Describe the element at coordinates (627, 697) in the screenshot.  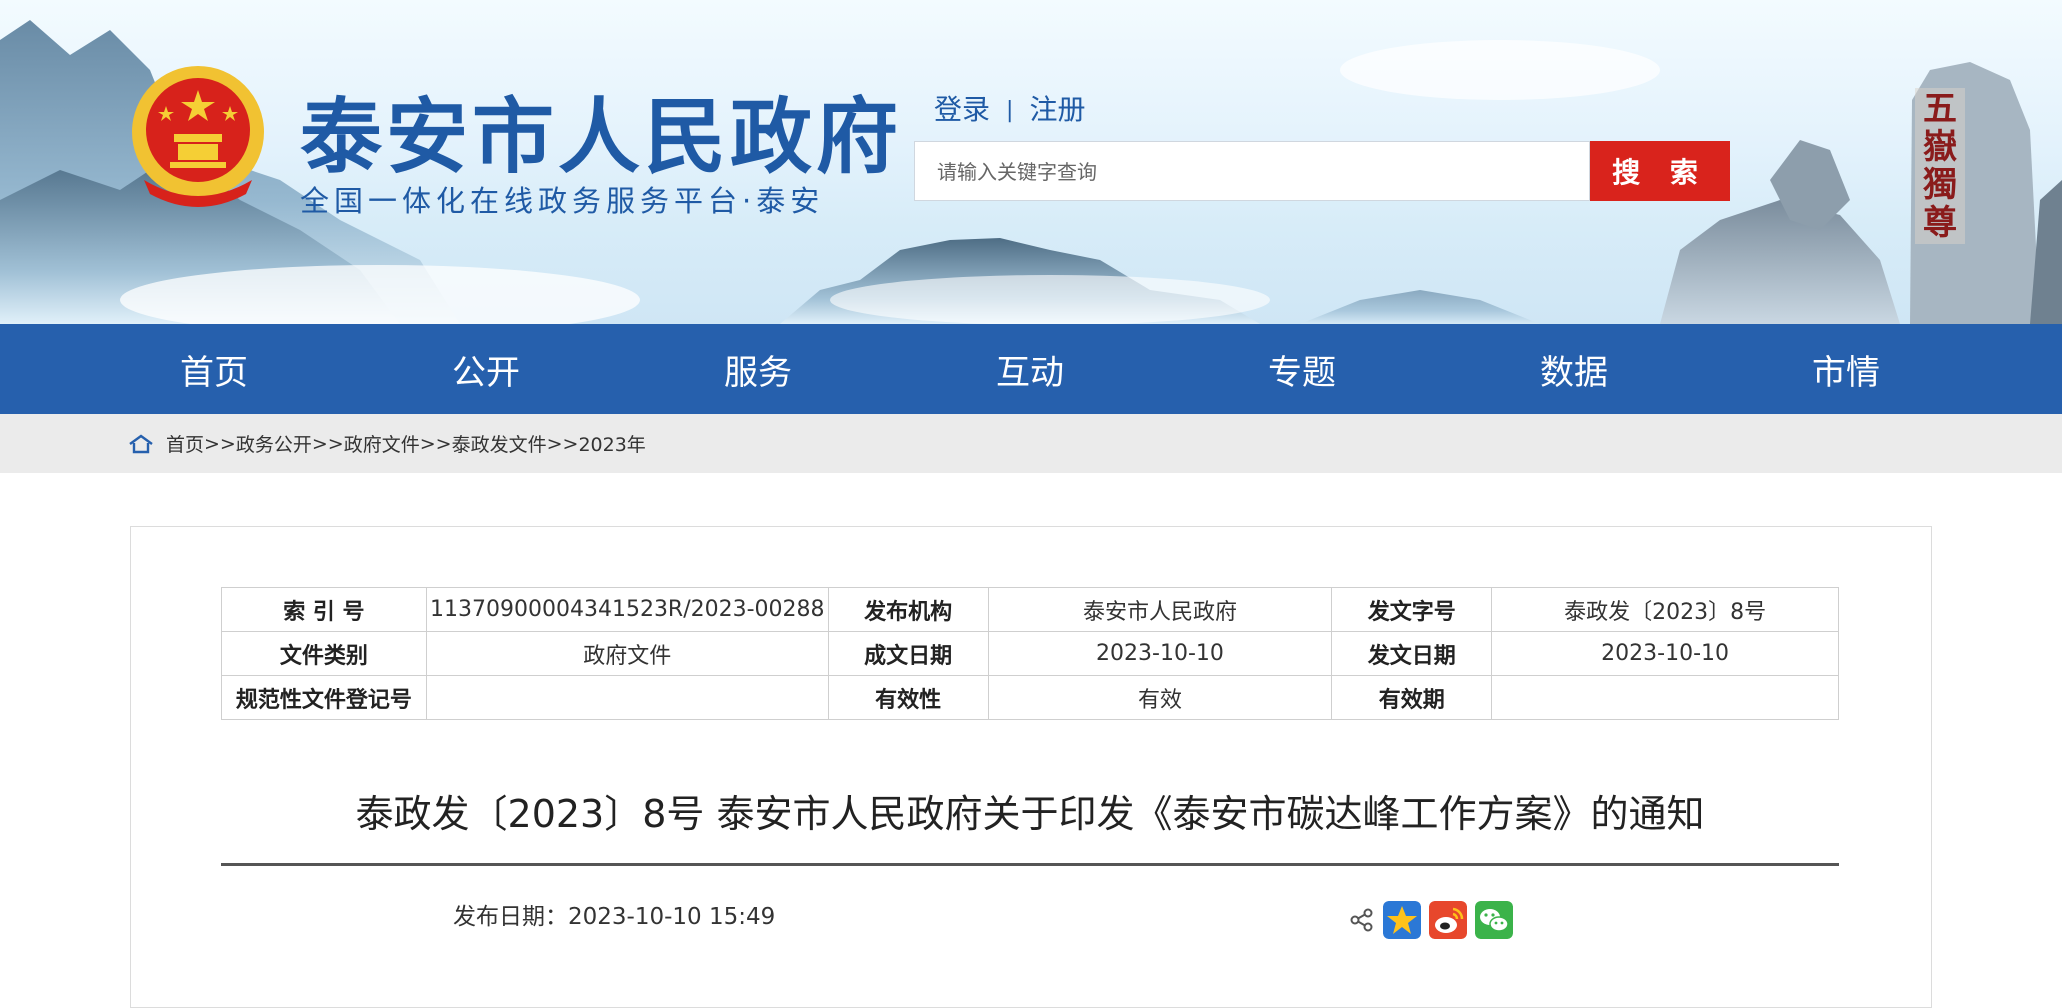
I see `reg-no-value` at that location.